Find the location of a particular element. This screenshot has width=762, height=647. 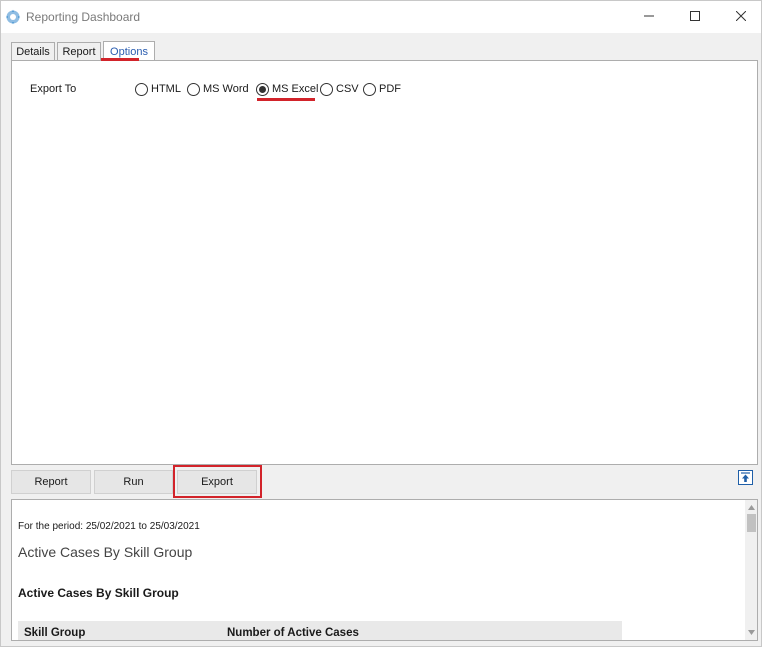

scroll-down-arrow-icon is located at coordinates (751, 632).